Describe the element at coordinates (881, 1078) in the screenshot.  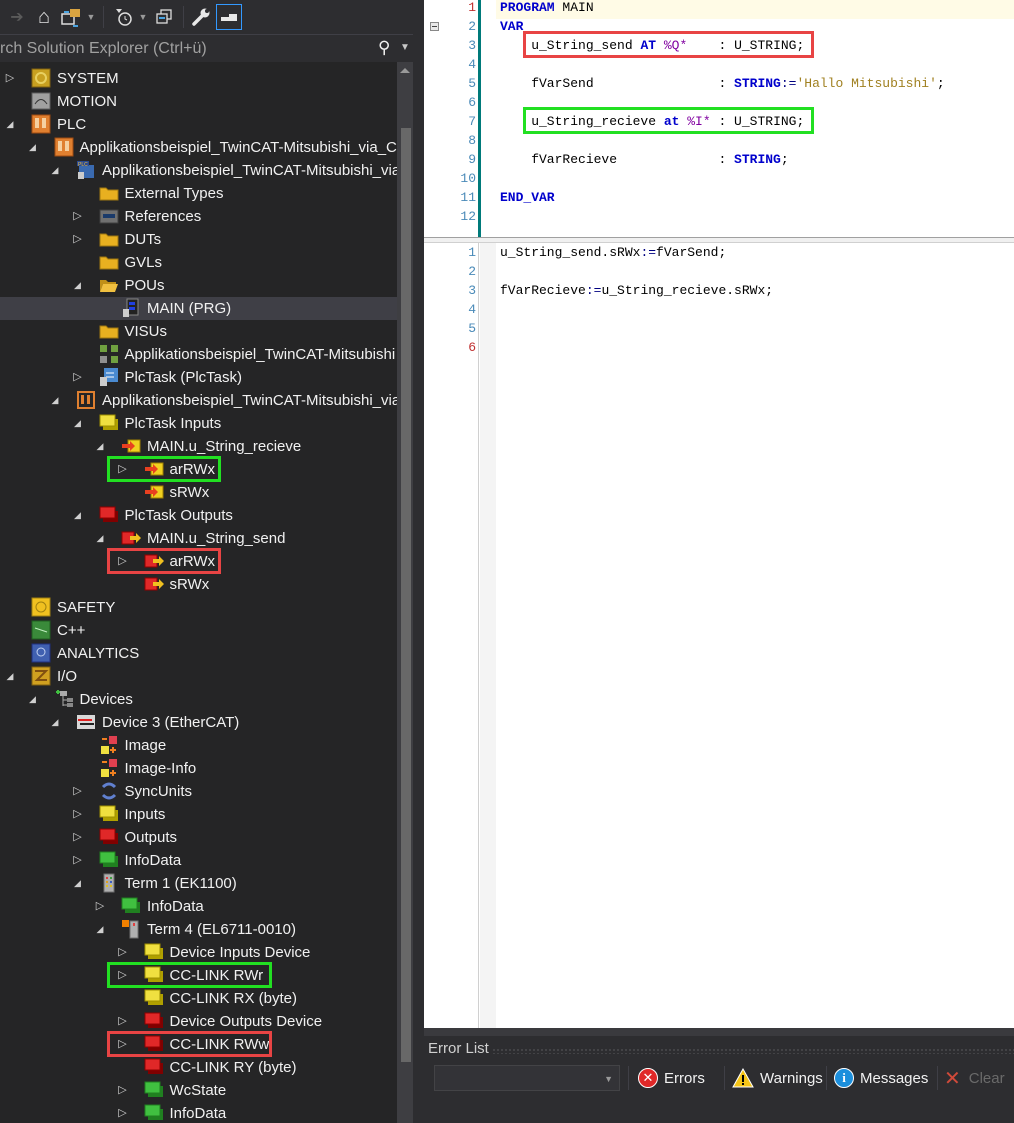
I see `messages-filter-button: i Messages` at that location.